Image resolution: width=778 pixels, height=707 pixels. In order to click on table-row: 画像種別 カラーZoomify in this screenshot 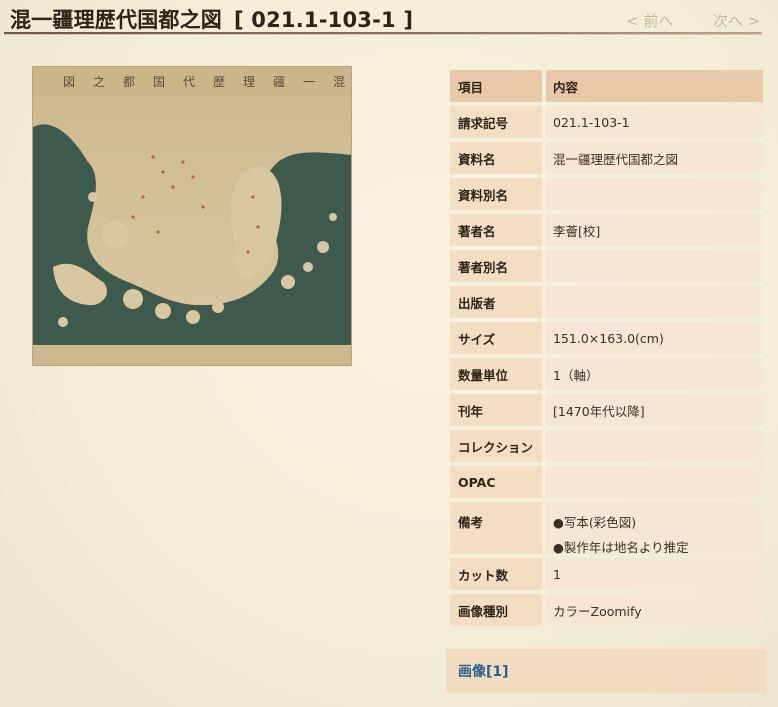, I will do `click(606, 610)`.